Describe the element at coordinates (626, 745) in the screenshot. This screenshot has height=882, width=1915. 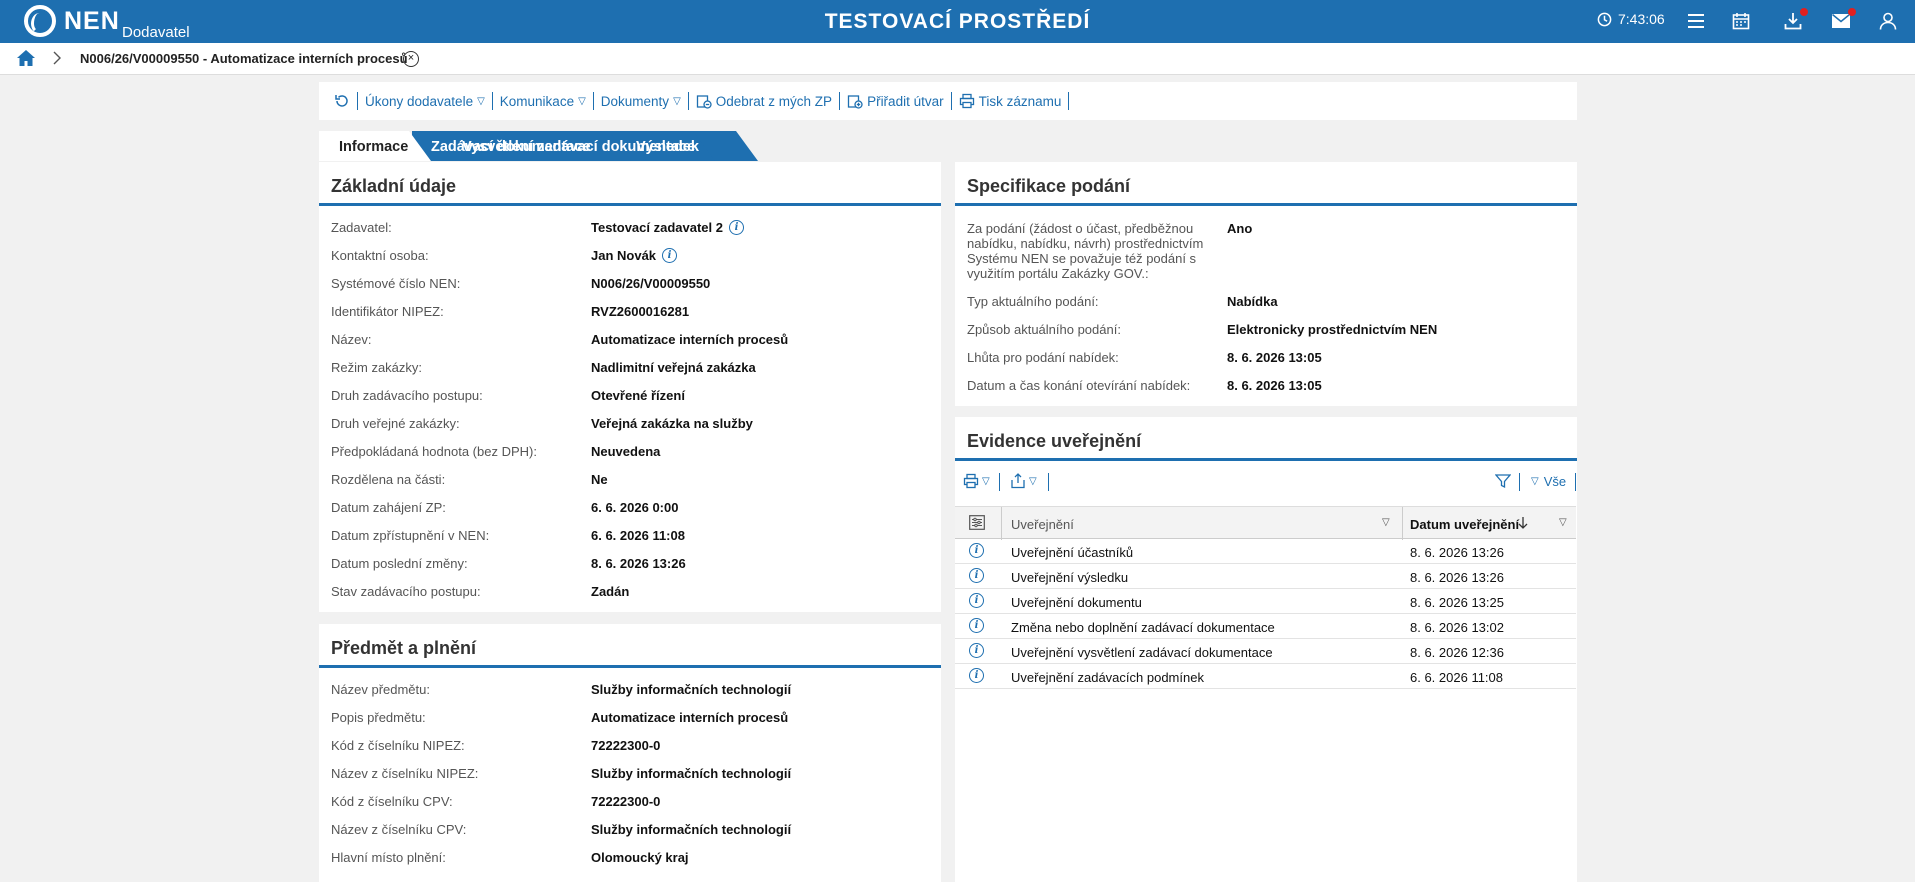
I see `field-value: 72222300-0` at that location.